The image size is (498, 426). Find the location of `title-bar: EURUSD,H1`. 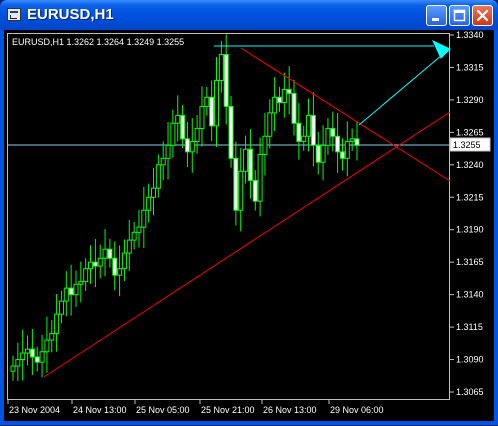

title-bar: EURUSD,H1 is located at coordinates (249, 15).